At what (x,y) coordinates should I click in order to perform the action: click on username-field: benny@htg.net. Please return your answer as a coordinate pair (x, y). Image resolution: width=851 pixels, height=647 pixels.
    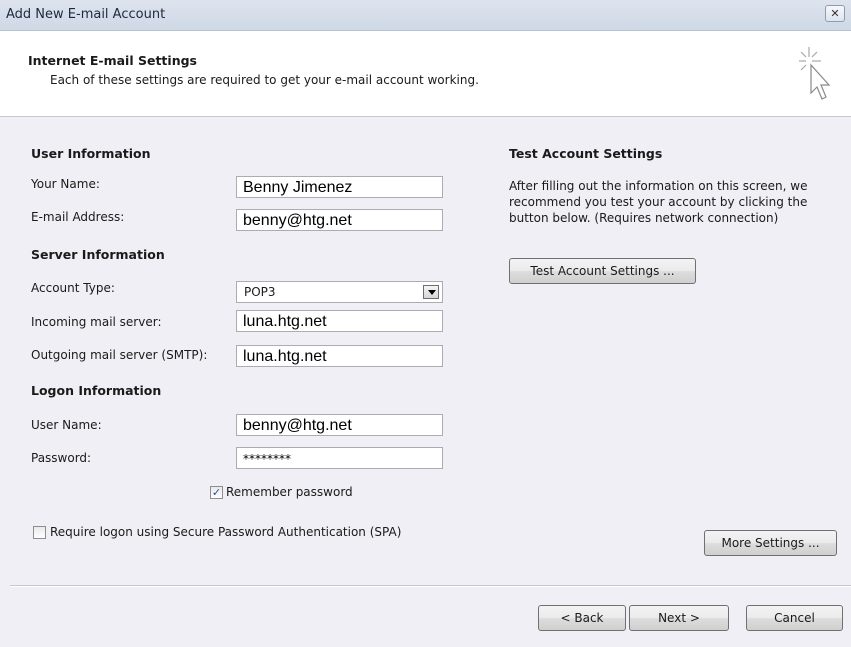
    Looking at the image, I should click on (339, 425).